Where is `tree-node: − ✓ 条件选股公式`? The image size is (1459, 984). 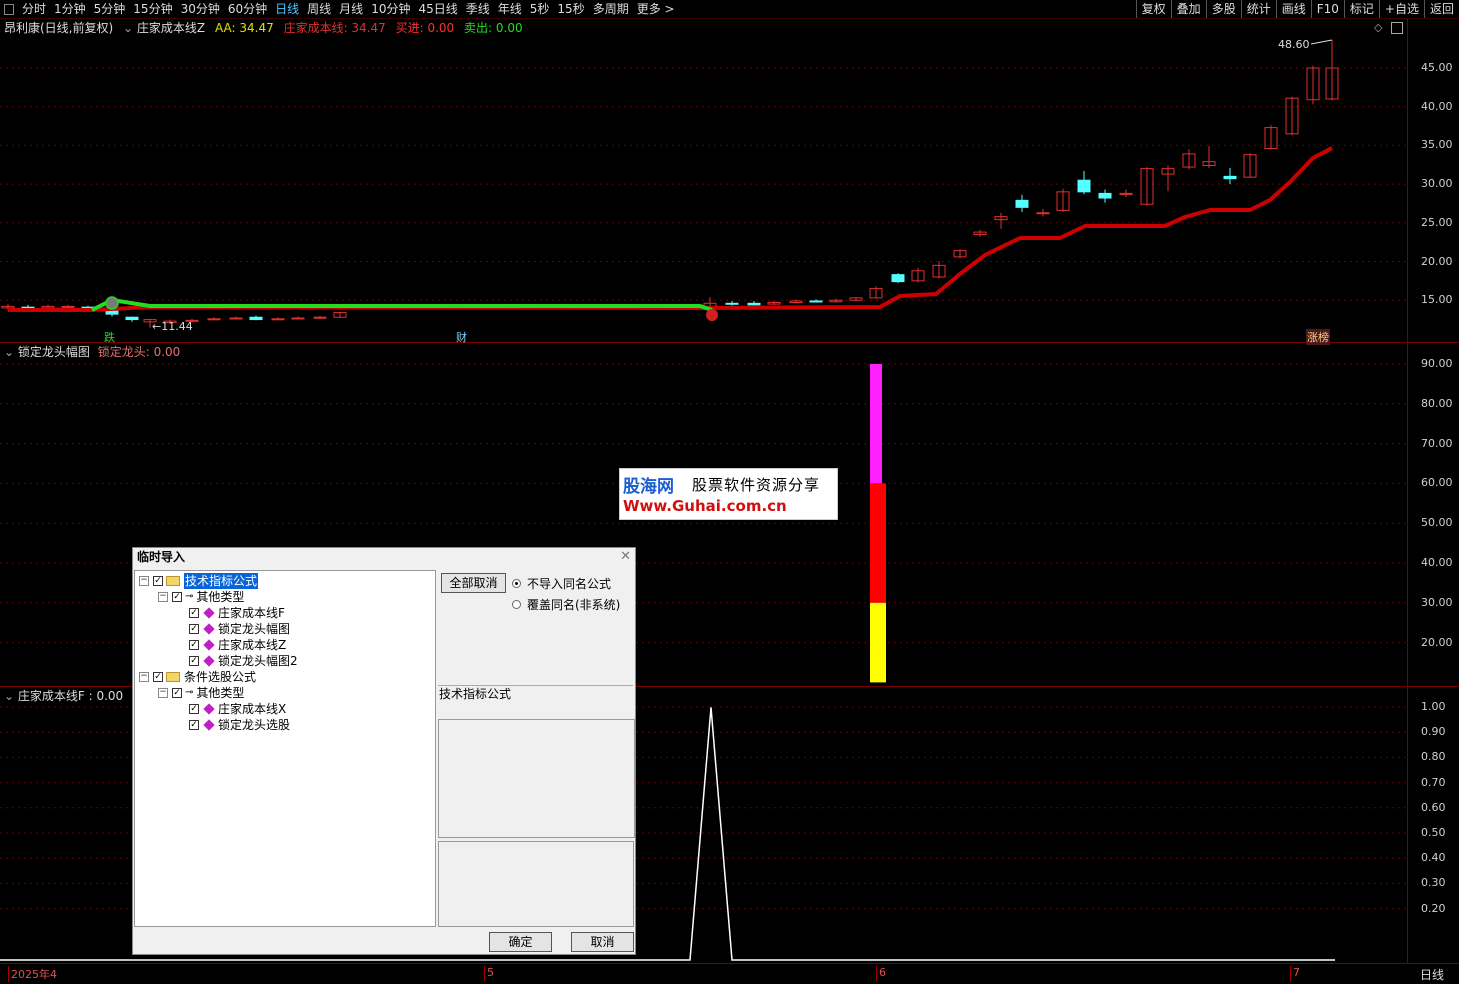
tree-node: − ✓ 条件选股公式 is located at coordinates (197, 677).